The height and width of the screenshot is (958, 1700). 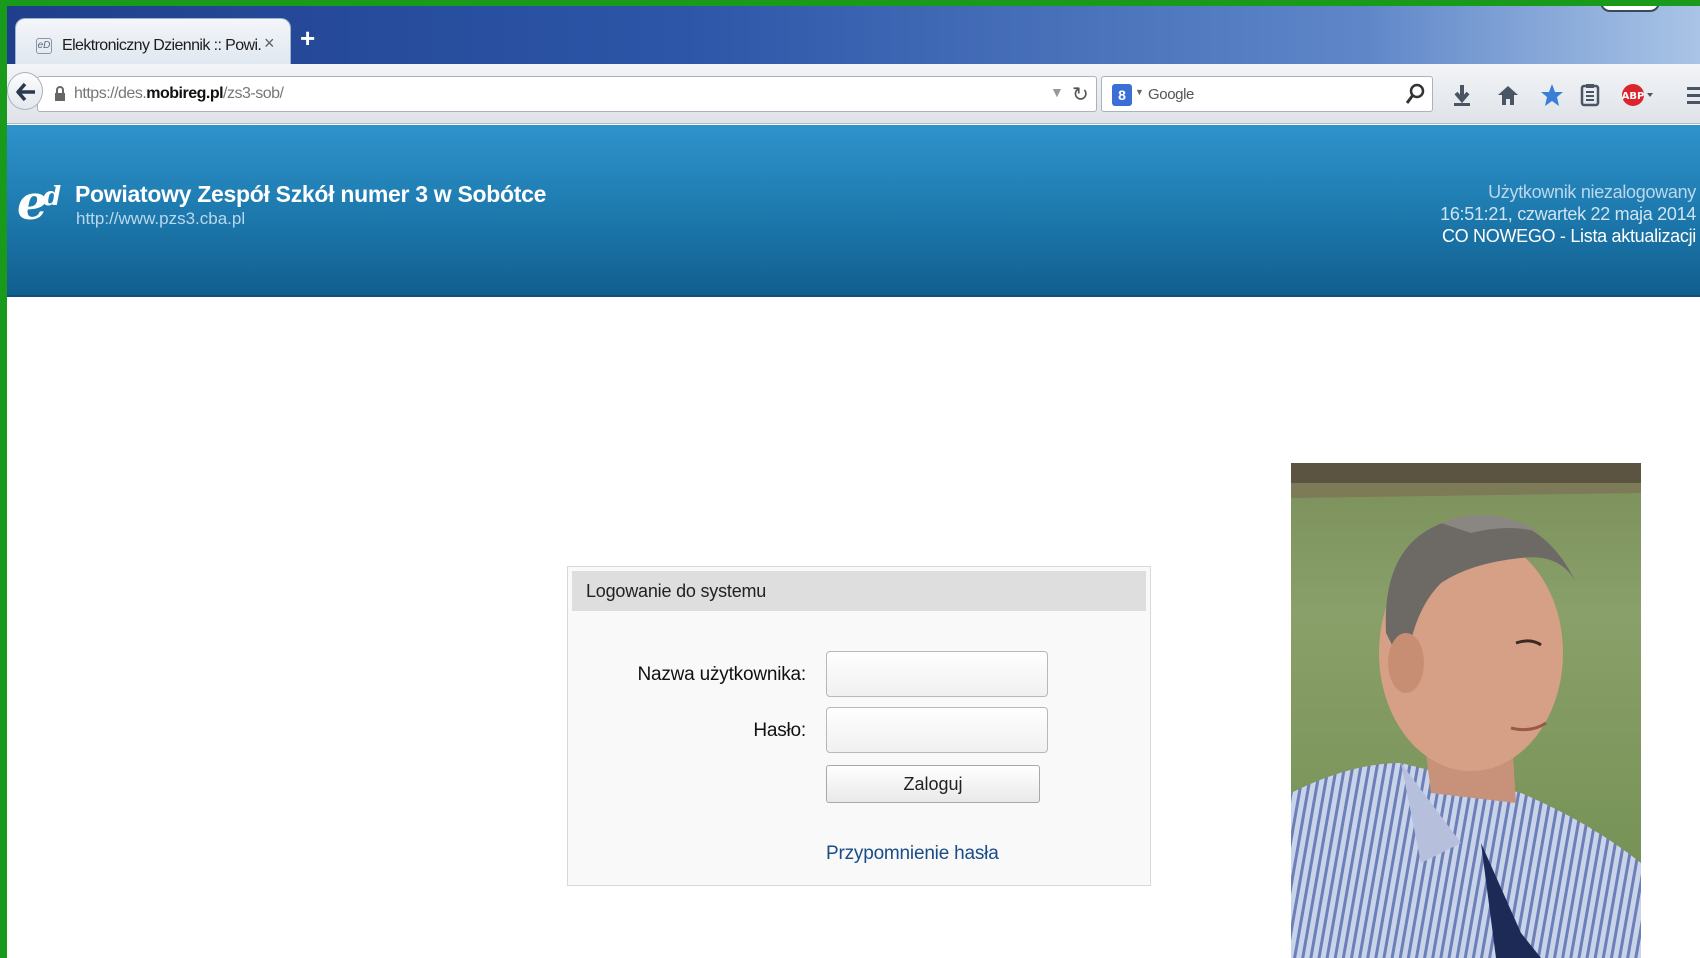 I want to click on username-label: Nazwa użytkownika:, so click(x=721, y=674).